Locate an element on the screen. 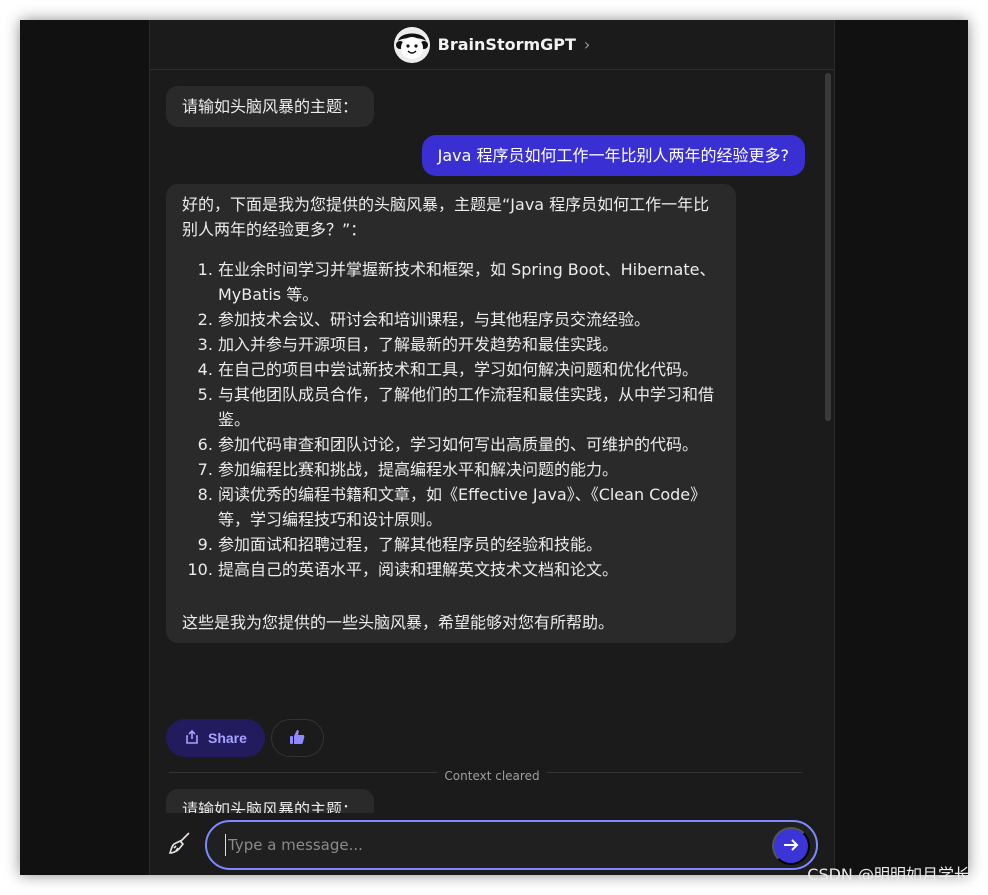 This screenshot has height=895, width=988. like-button is located at coordinates (297, 738).